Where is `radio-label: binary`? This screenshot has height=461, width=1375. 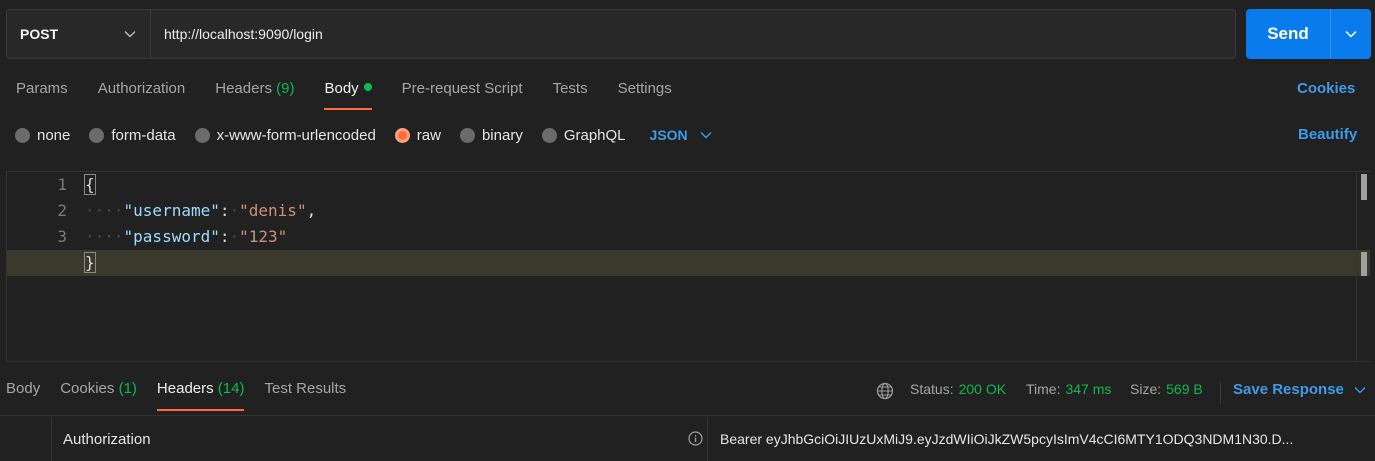
radio-label: binary is located at coordinates (502, 135).